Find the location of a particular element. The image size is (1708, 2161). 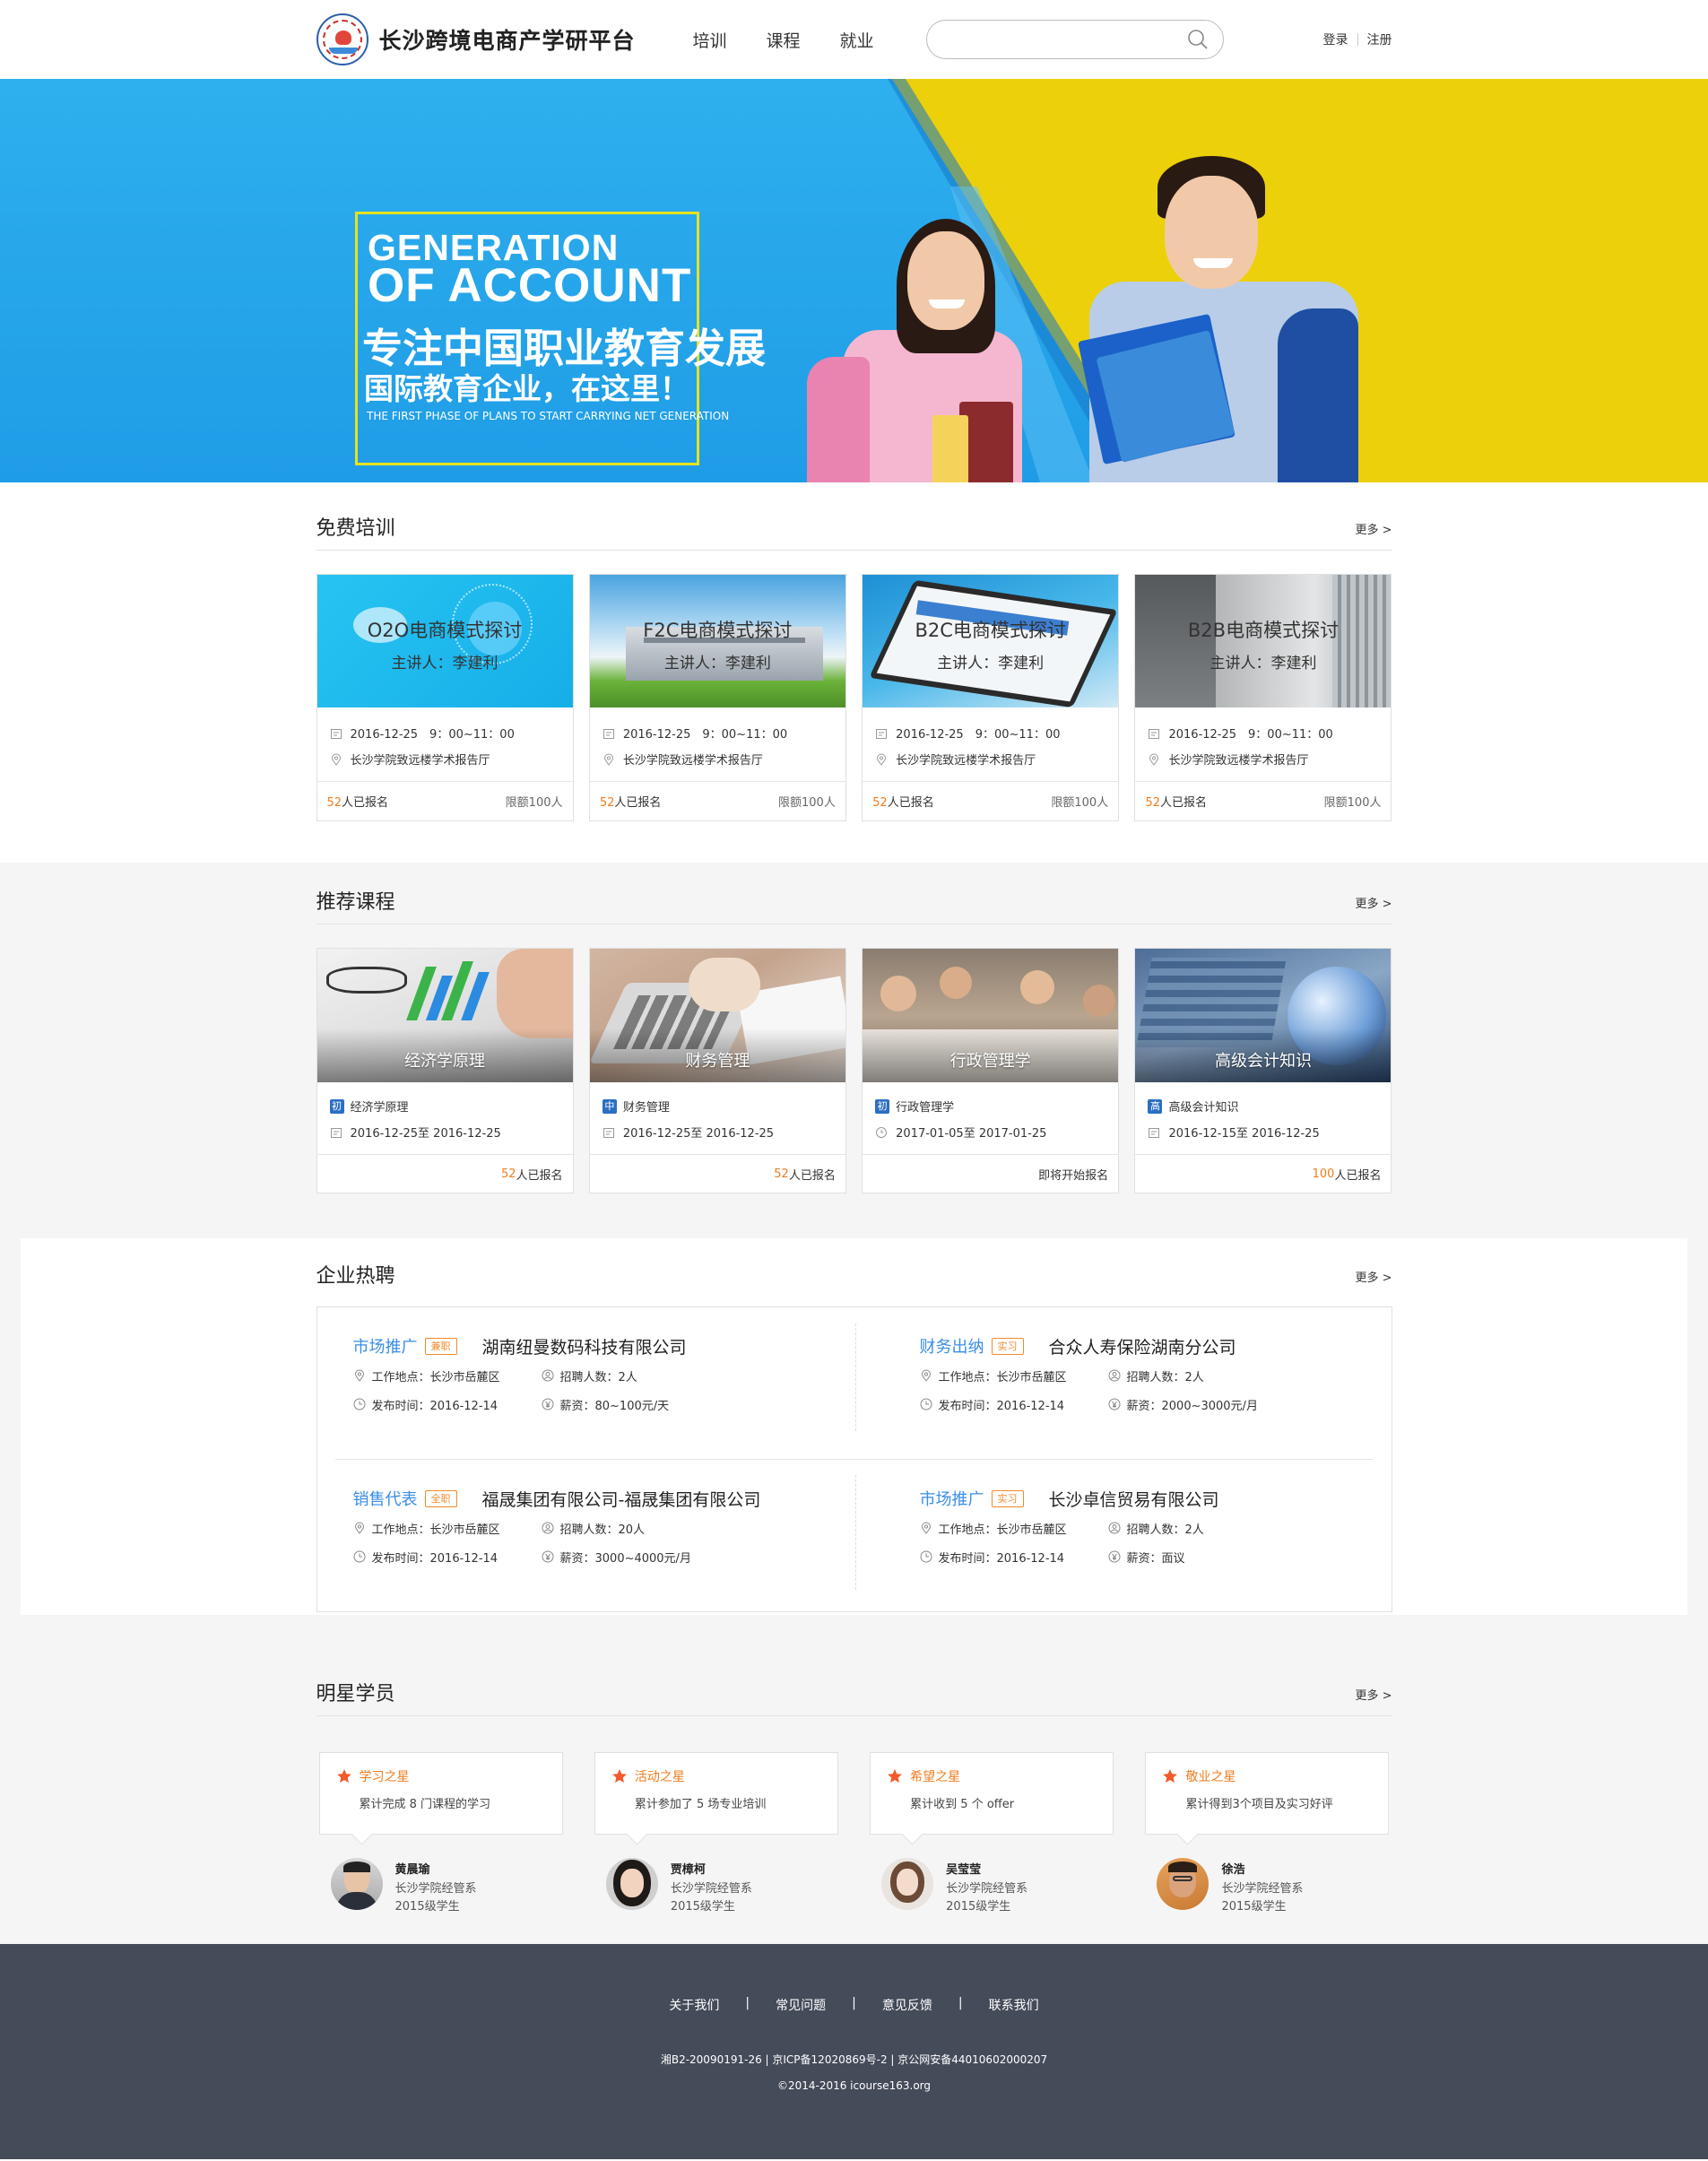

training-thumb-host: 主讲人：李建利 is located at coordinates (991, 664).